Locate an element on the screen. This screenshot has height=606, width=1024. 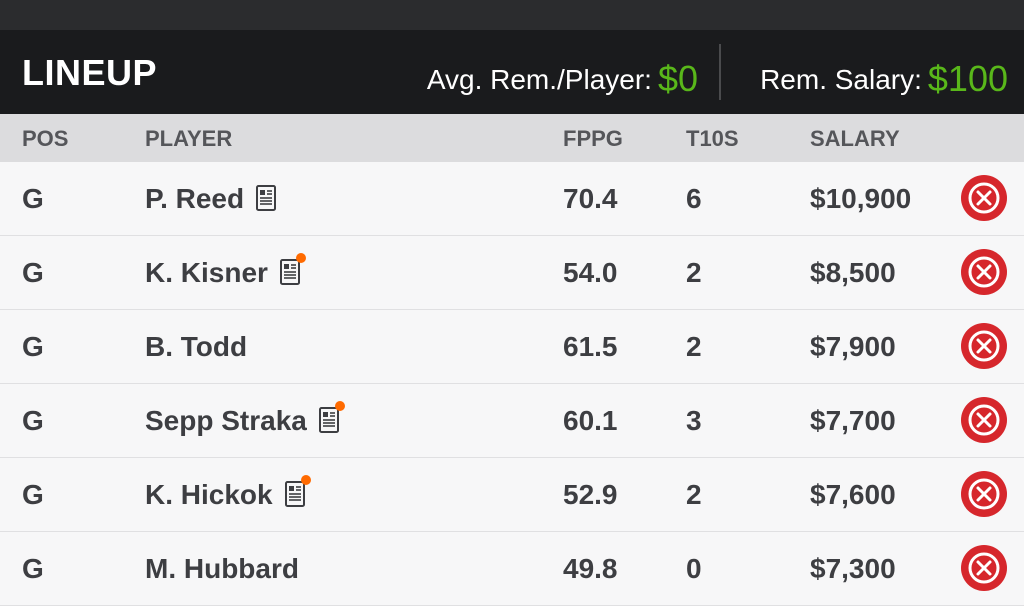
avg-remaining-value: $0 is located at coordinates (677, 78).